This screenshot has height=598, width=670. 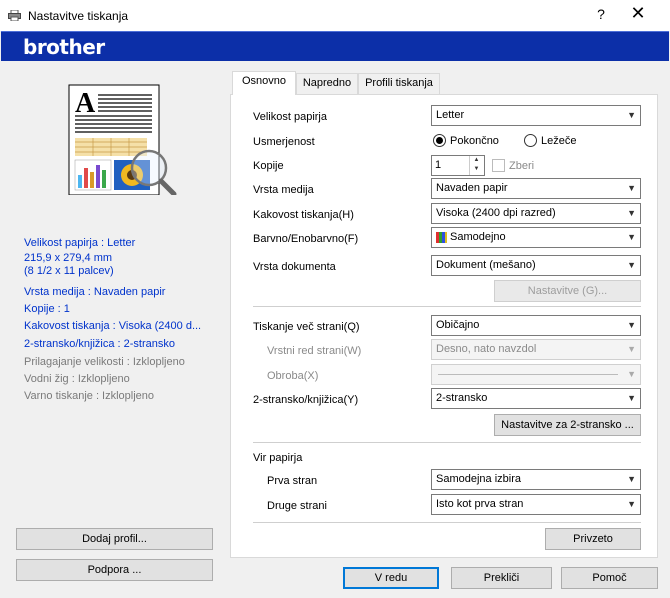 I want to click on page-order-value: Desno, nato navzdol, so click(x=486, y=349).